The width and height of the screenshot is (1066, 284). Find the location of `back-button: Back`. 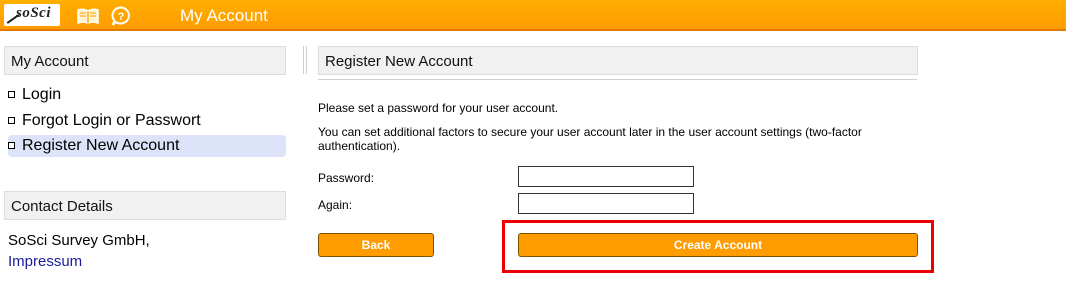

back-button: Back is located at coordinates (376, 245).